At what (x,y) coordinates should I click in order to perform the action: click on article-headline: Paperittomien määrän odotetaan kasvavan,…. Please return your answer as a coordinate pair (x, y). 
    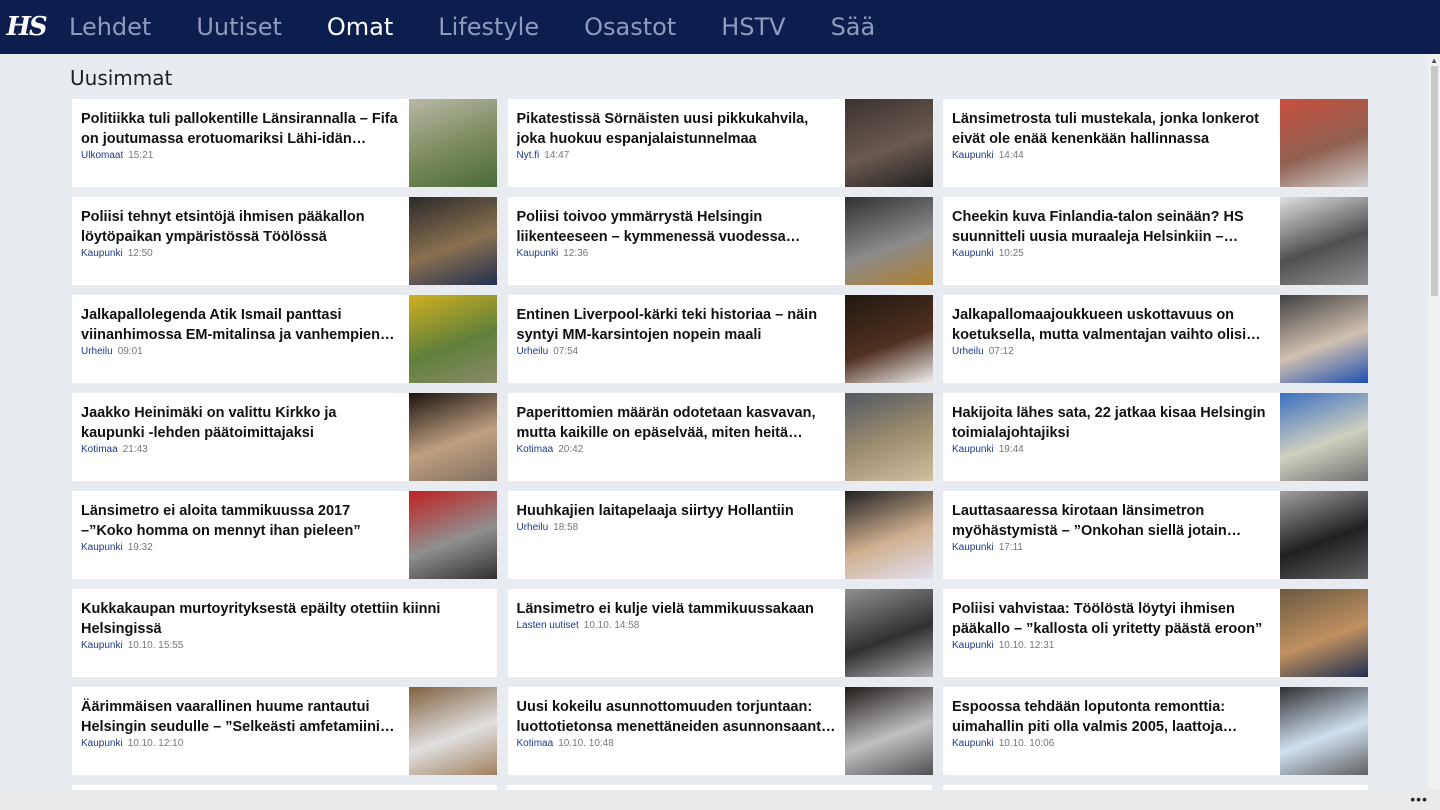
    Looking at the image, I should click on (677, 423).